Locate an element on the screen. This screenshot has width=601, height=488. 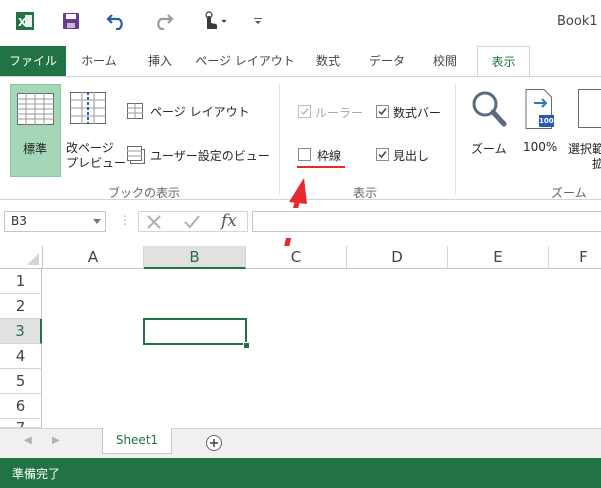
normal-view-button: 標準 is located at coordinates (35, 130).